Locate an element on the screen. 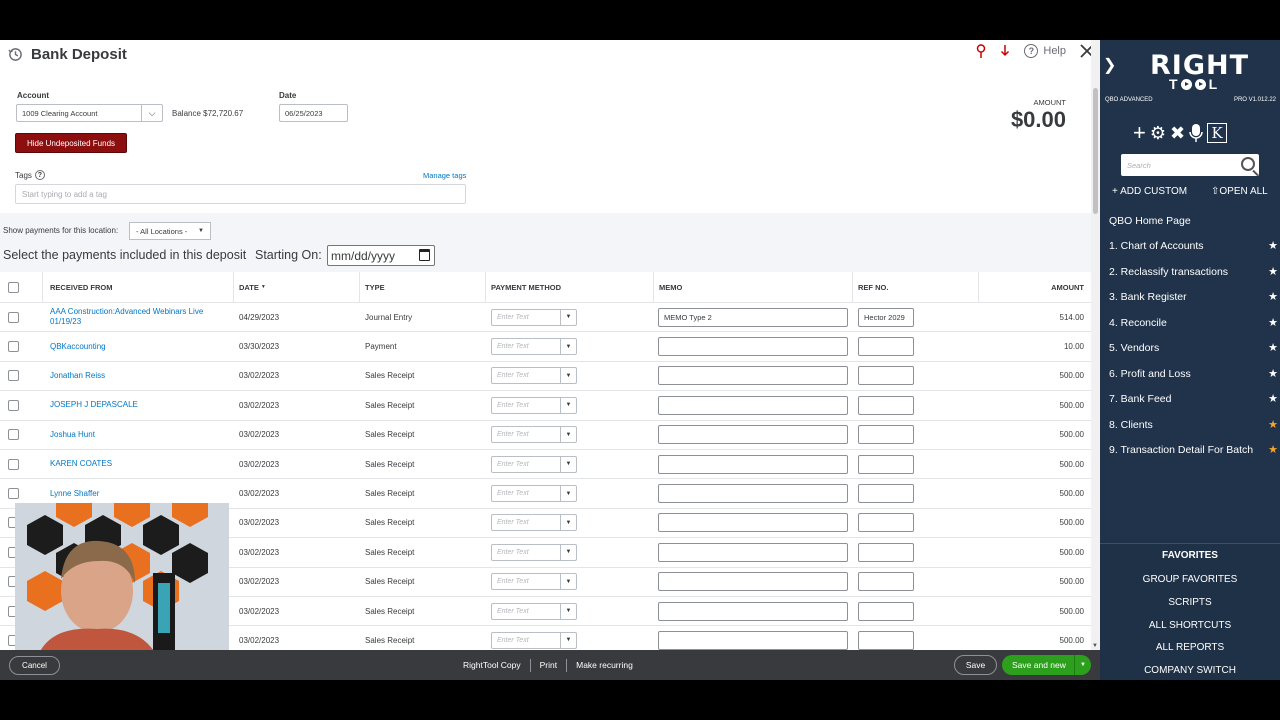 Image resolution: width=1280 pixels, height=720 pixels. main-scrollbar: ▼ is located at coordinates (1095, 345).